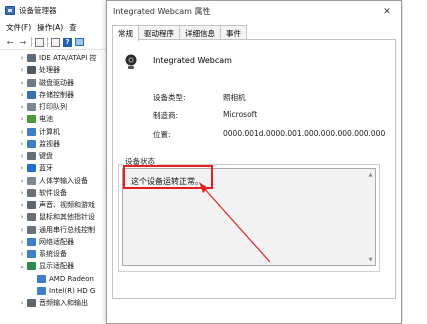 The width and height of the screenshot is (427, 324). I want to click on tree-item-label: 电池, so click(46, 119).